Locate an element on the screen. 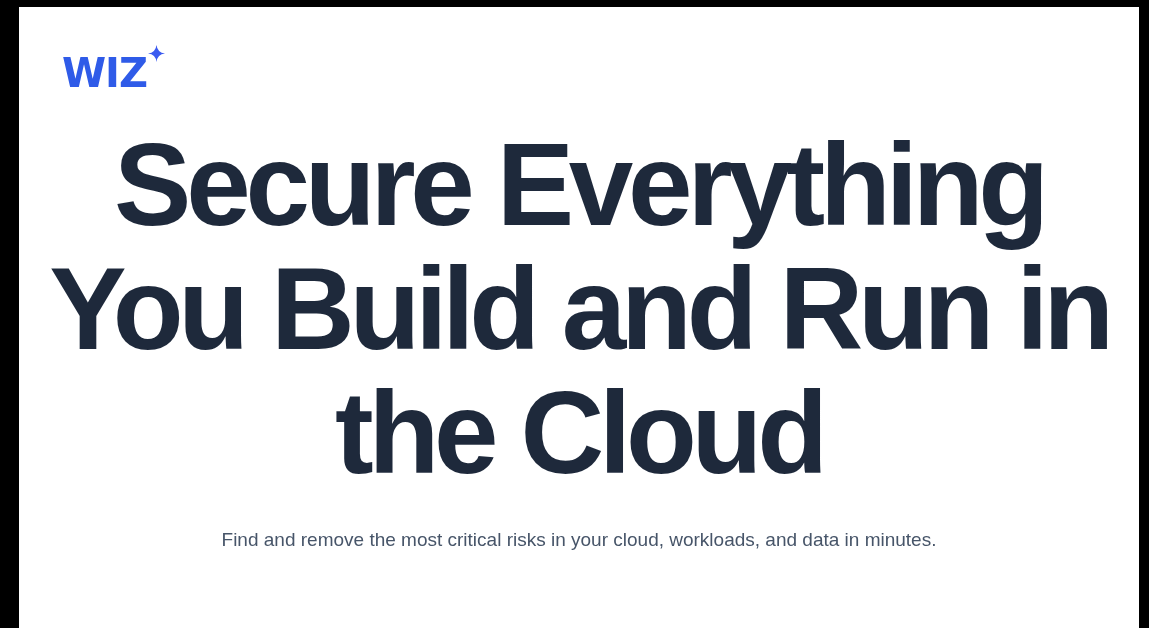 The width and height of the screenshot is (1149, 628). logo-text: WIZ is located at coordinates (104, 73).